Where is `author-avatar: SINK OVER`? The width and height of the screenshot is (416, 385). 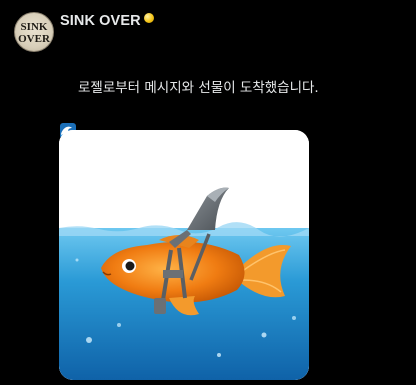
author-avatar: SINK OVER is located at coordinates (34, 32).